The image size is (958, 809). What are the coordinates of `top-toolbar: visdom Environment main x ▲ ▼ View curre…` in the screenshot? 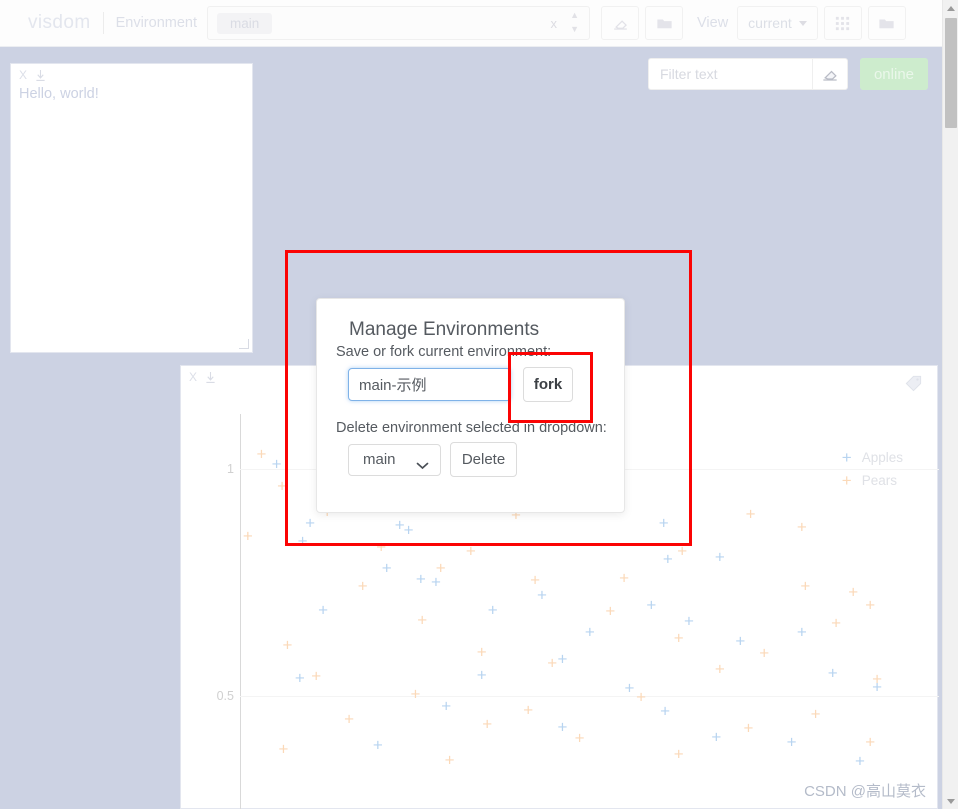 It's located at (471, 23).